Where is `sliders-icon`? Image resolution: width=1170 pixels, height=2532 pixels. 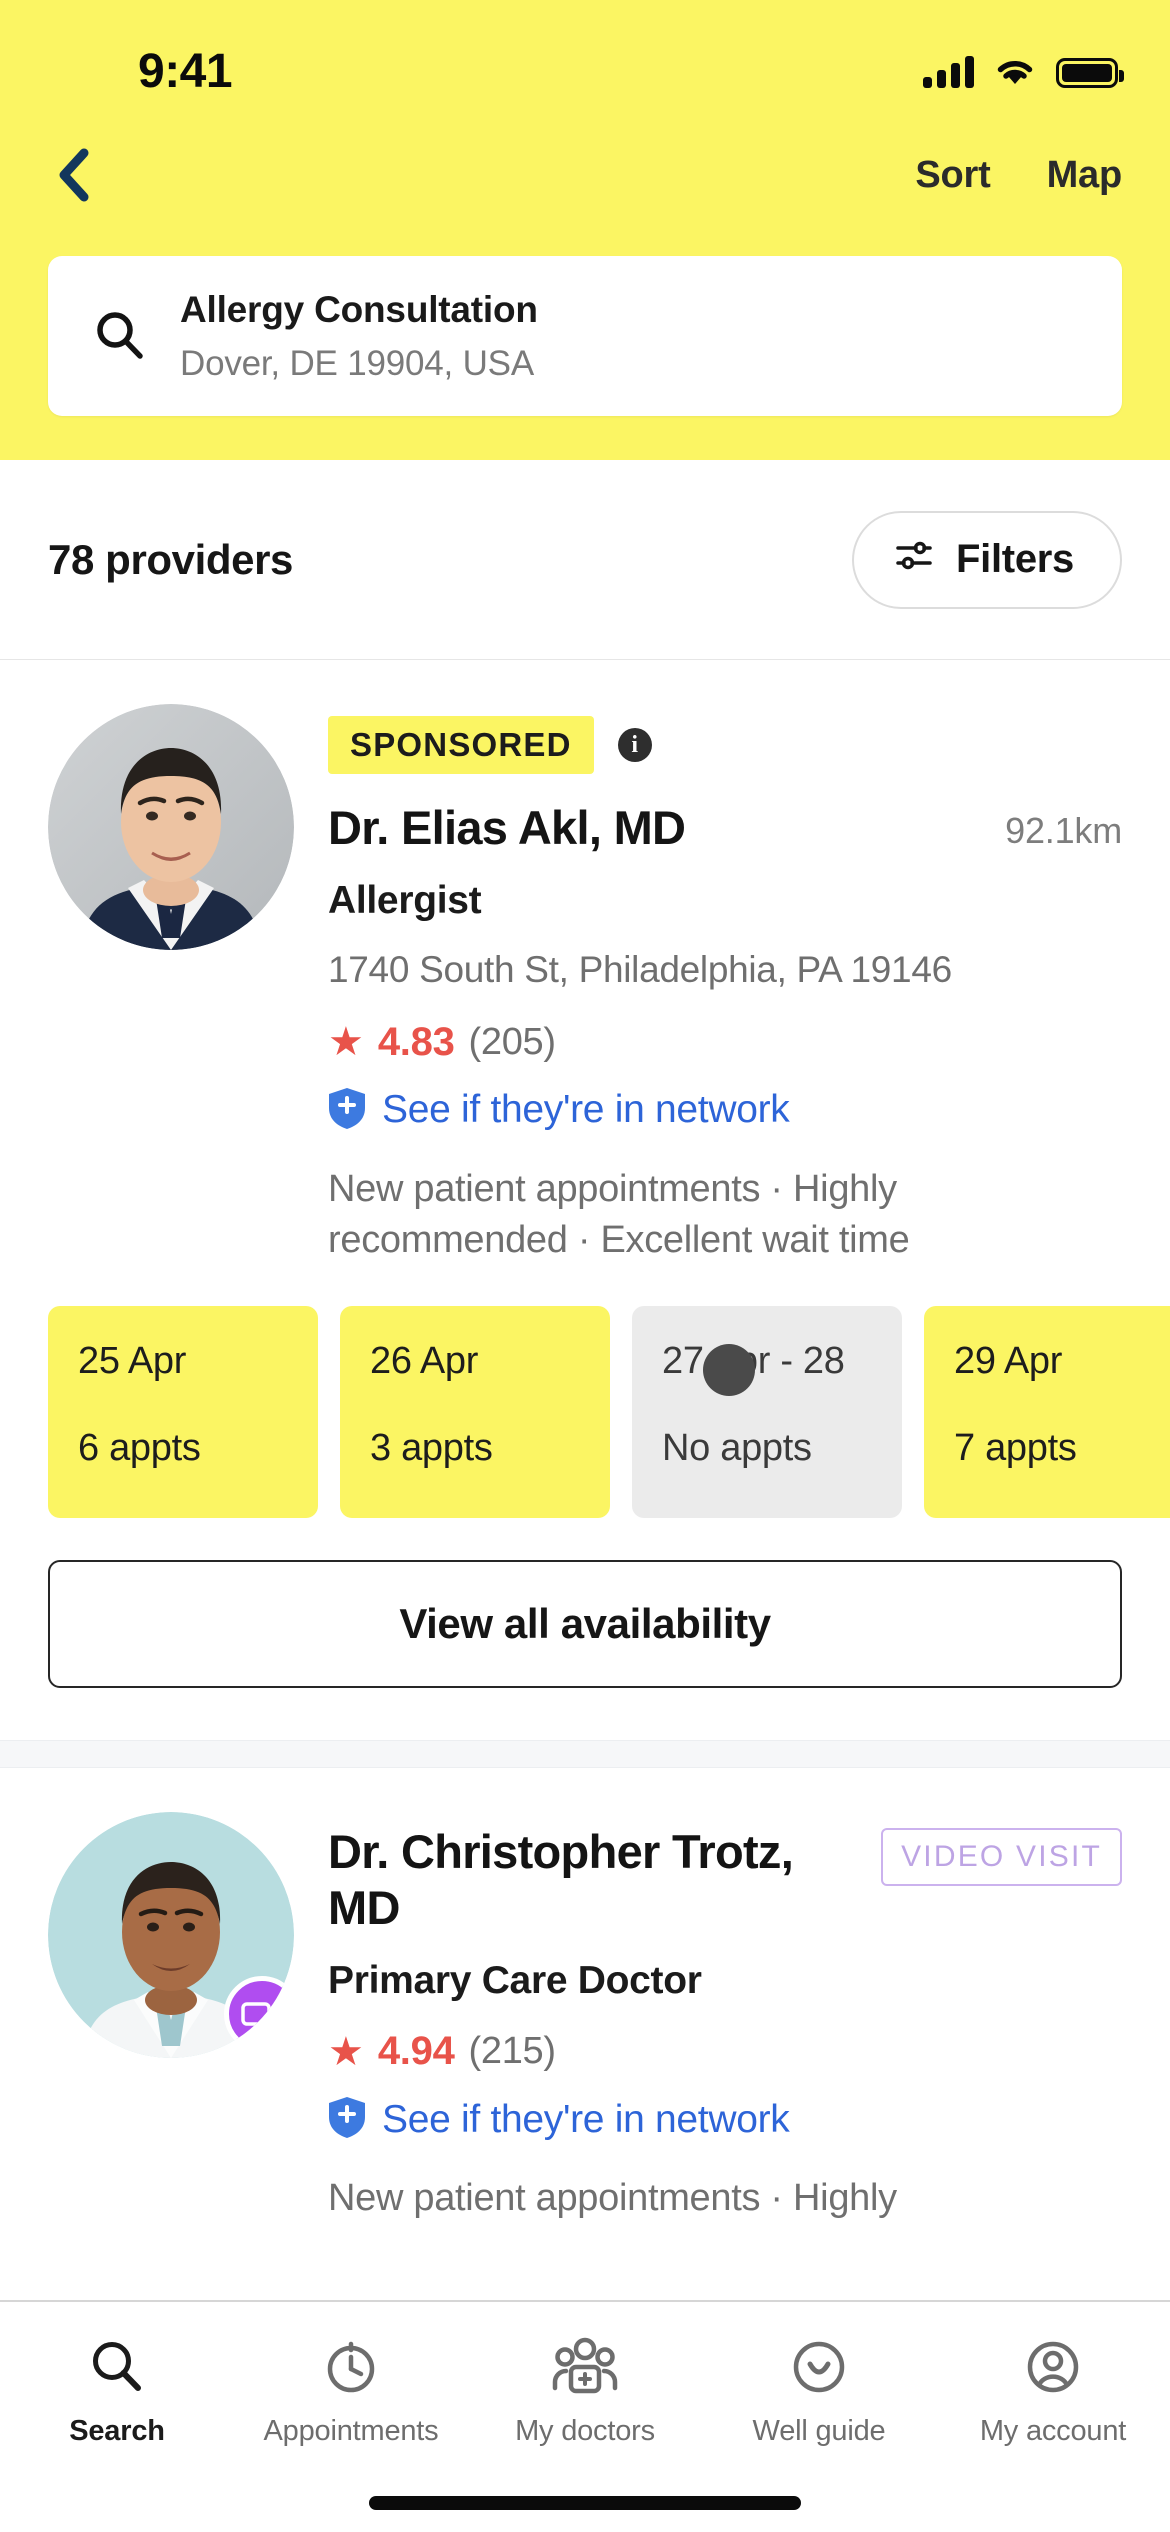
sliders-icon is located at coordinates (914, 560).